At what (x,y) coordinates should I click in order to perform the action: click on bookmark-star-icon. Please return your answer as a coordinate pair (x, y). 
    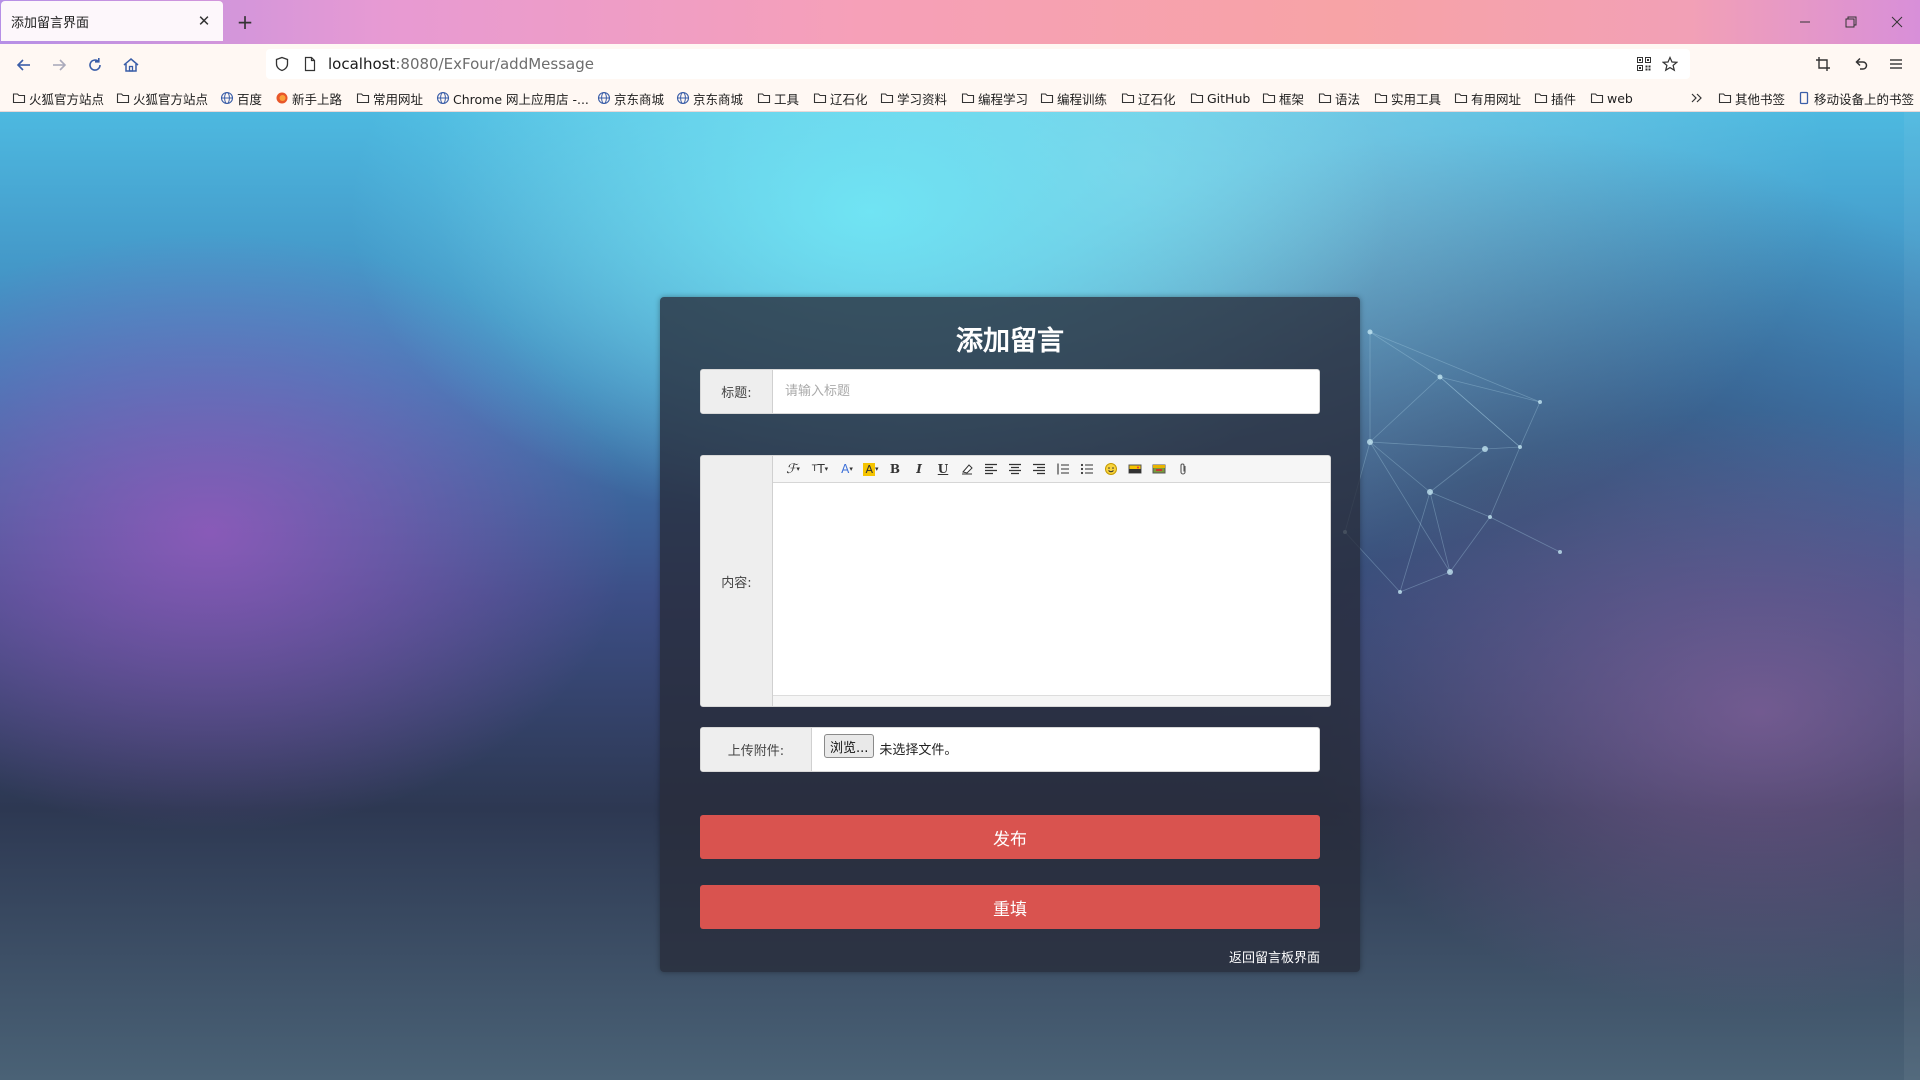
    Looking at the image, I should click on (1670, 64).